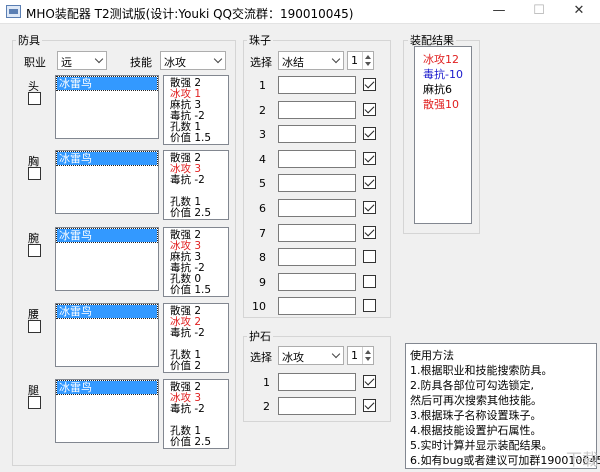 This screenshot has height=472, width=600. I want to click on amulet-select-label: 选择, so click(261, 357).